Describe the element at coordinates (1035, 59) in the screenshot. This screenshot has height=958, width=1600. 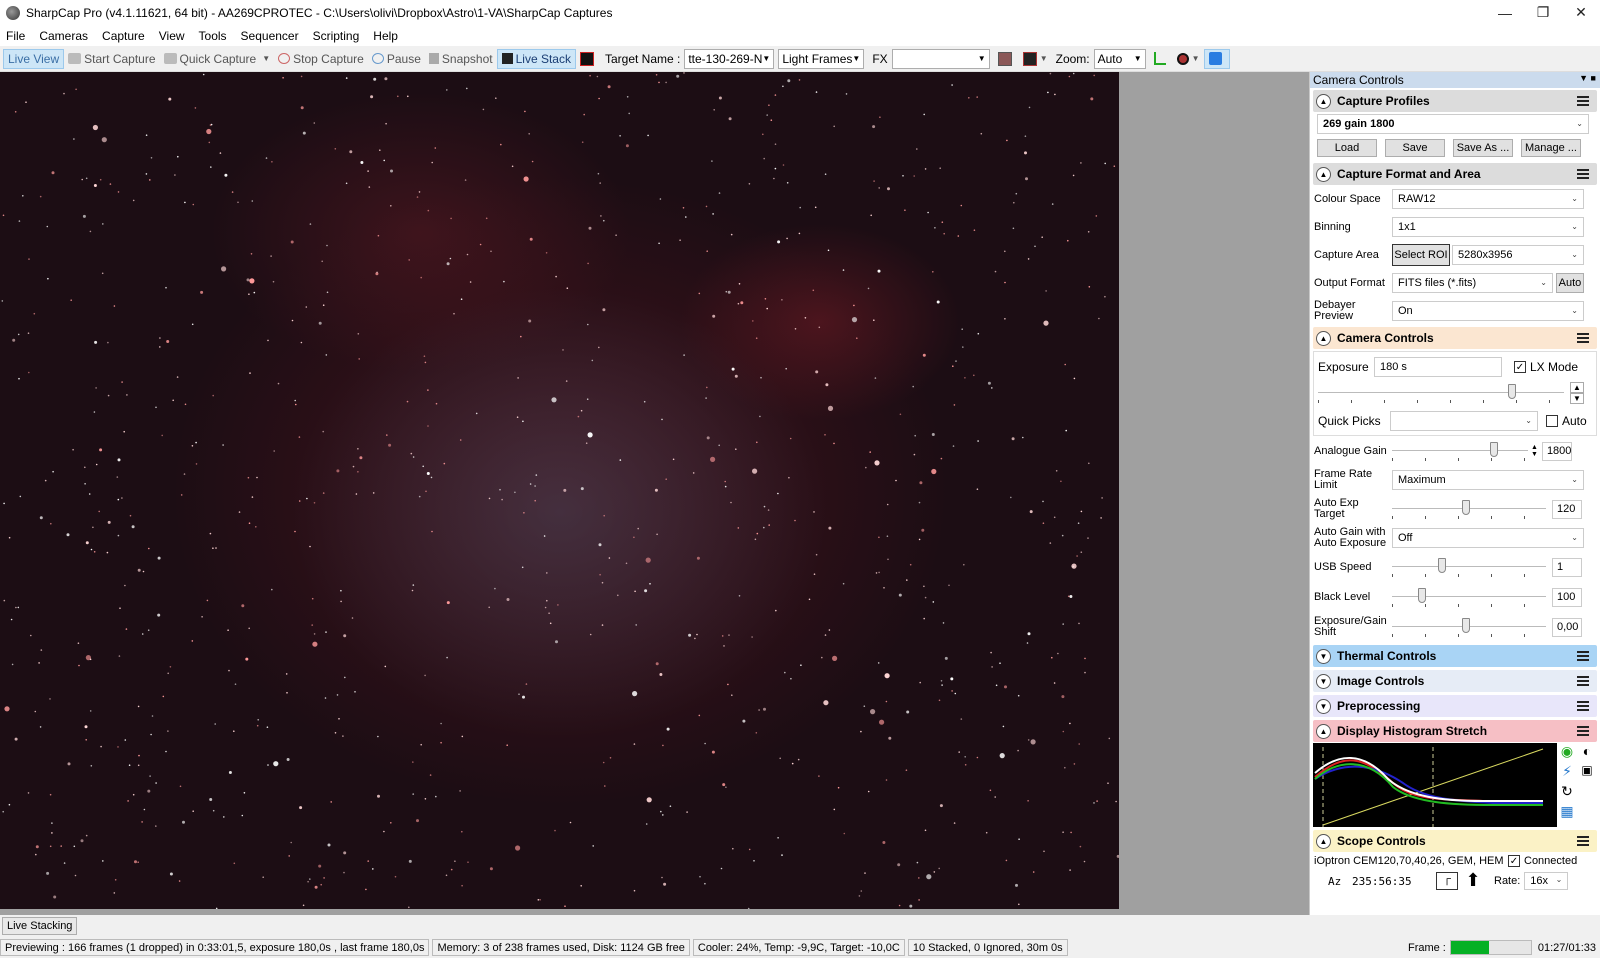
I see `overlay-button: ▼` at that location.